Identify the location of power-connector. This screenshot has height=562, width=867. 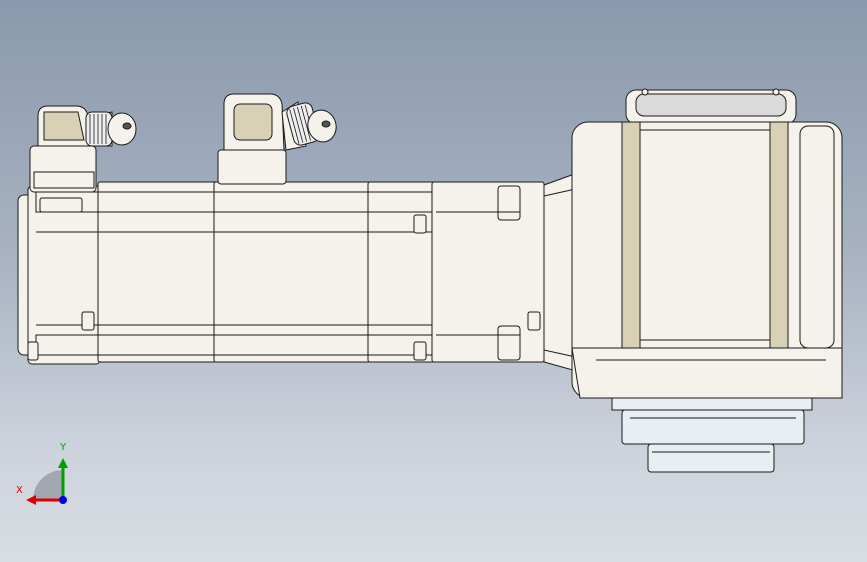
(277, 139).